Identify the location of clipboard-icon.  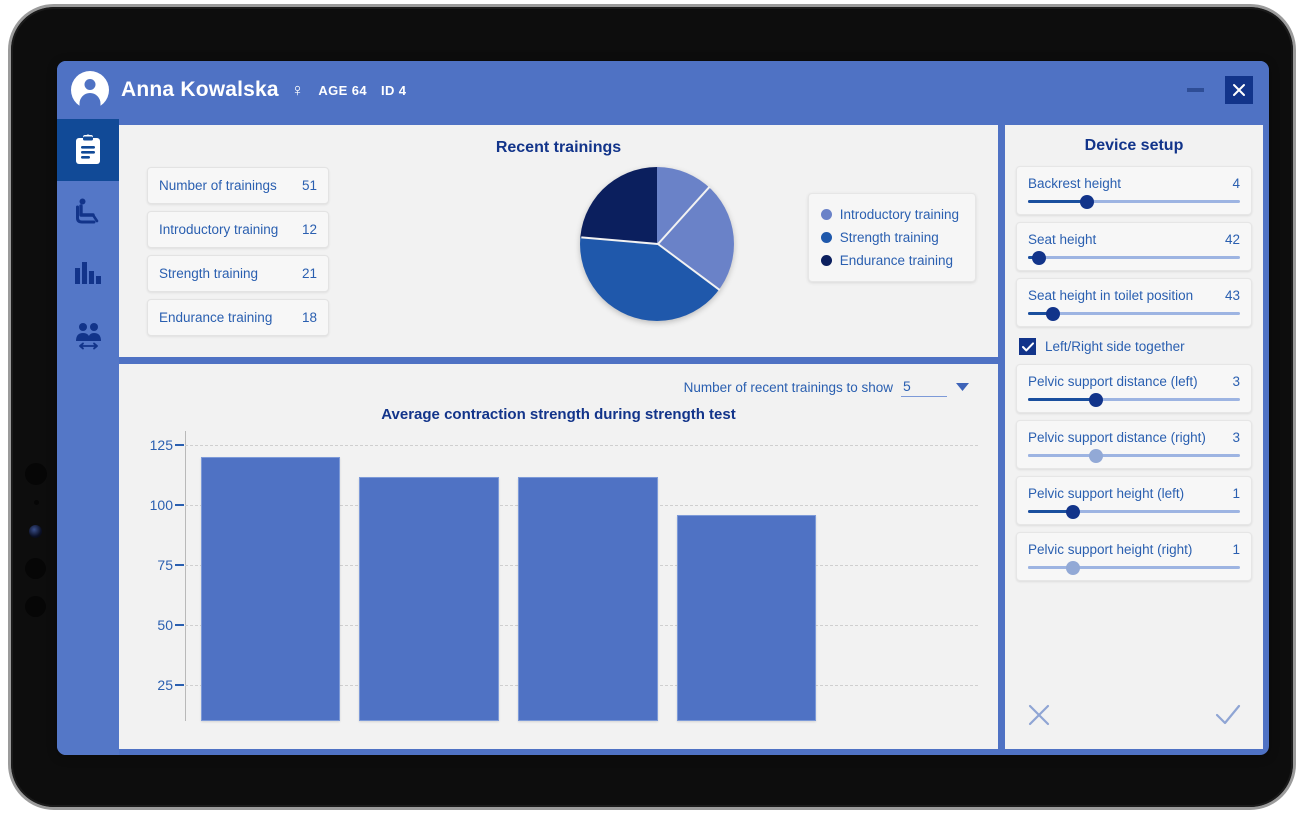
(88, 149).